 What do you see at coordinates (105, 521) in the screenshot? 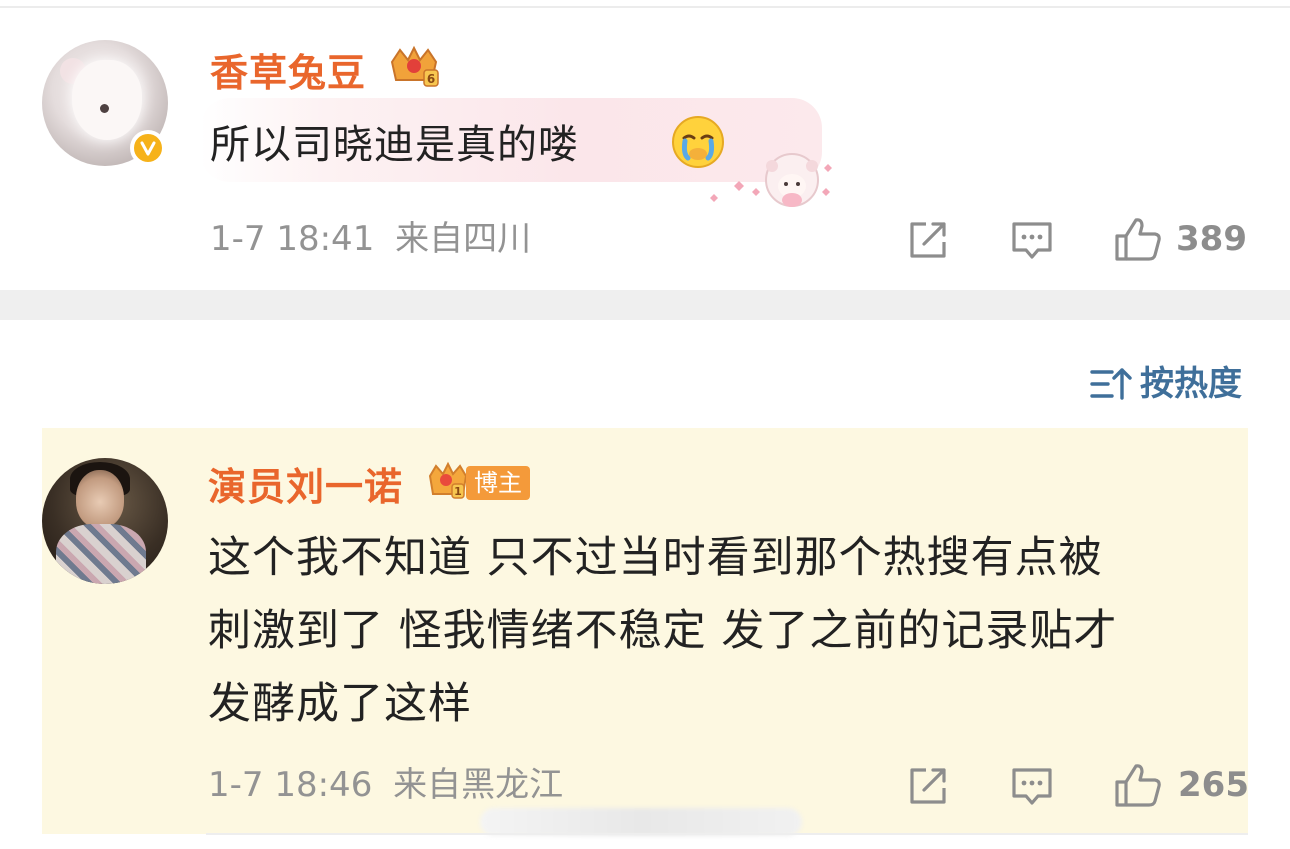
I see `reply-avatar` at bounding box center [105, 521].